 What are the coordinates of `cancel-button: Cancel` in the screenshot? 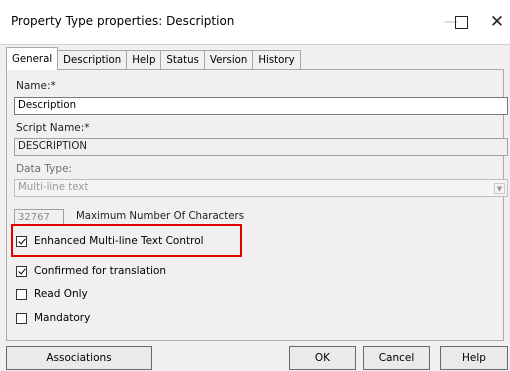 It's located at (396, 358).